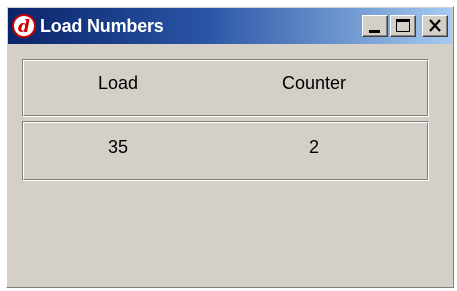 The width and height of the screenshot is (457, 291). I want to click on title-bar: d Load Numbers, so click(230, 26).